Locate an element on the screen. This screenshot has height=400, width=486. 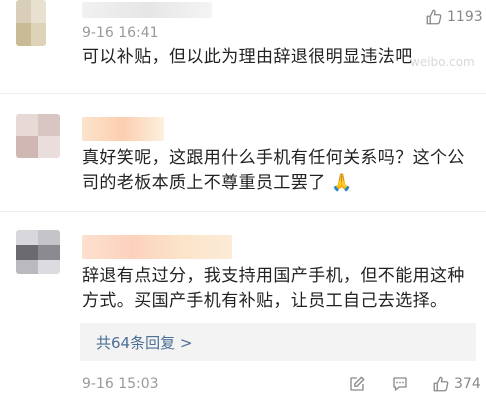
view-replies-link: 共64条回复 > is located at coordinates (144, 342).